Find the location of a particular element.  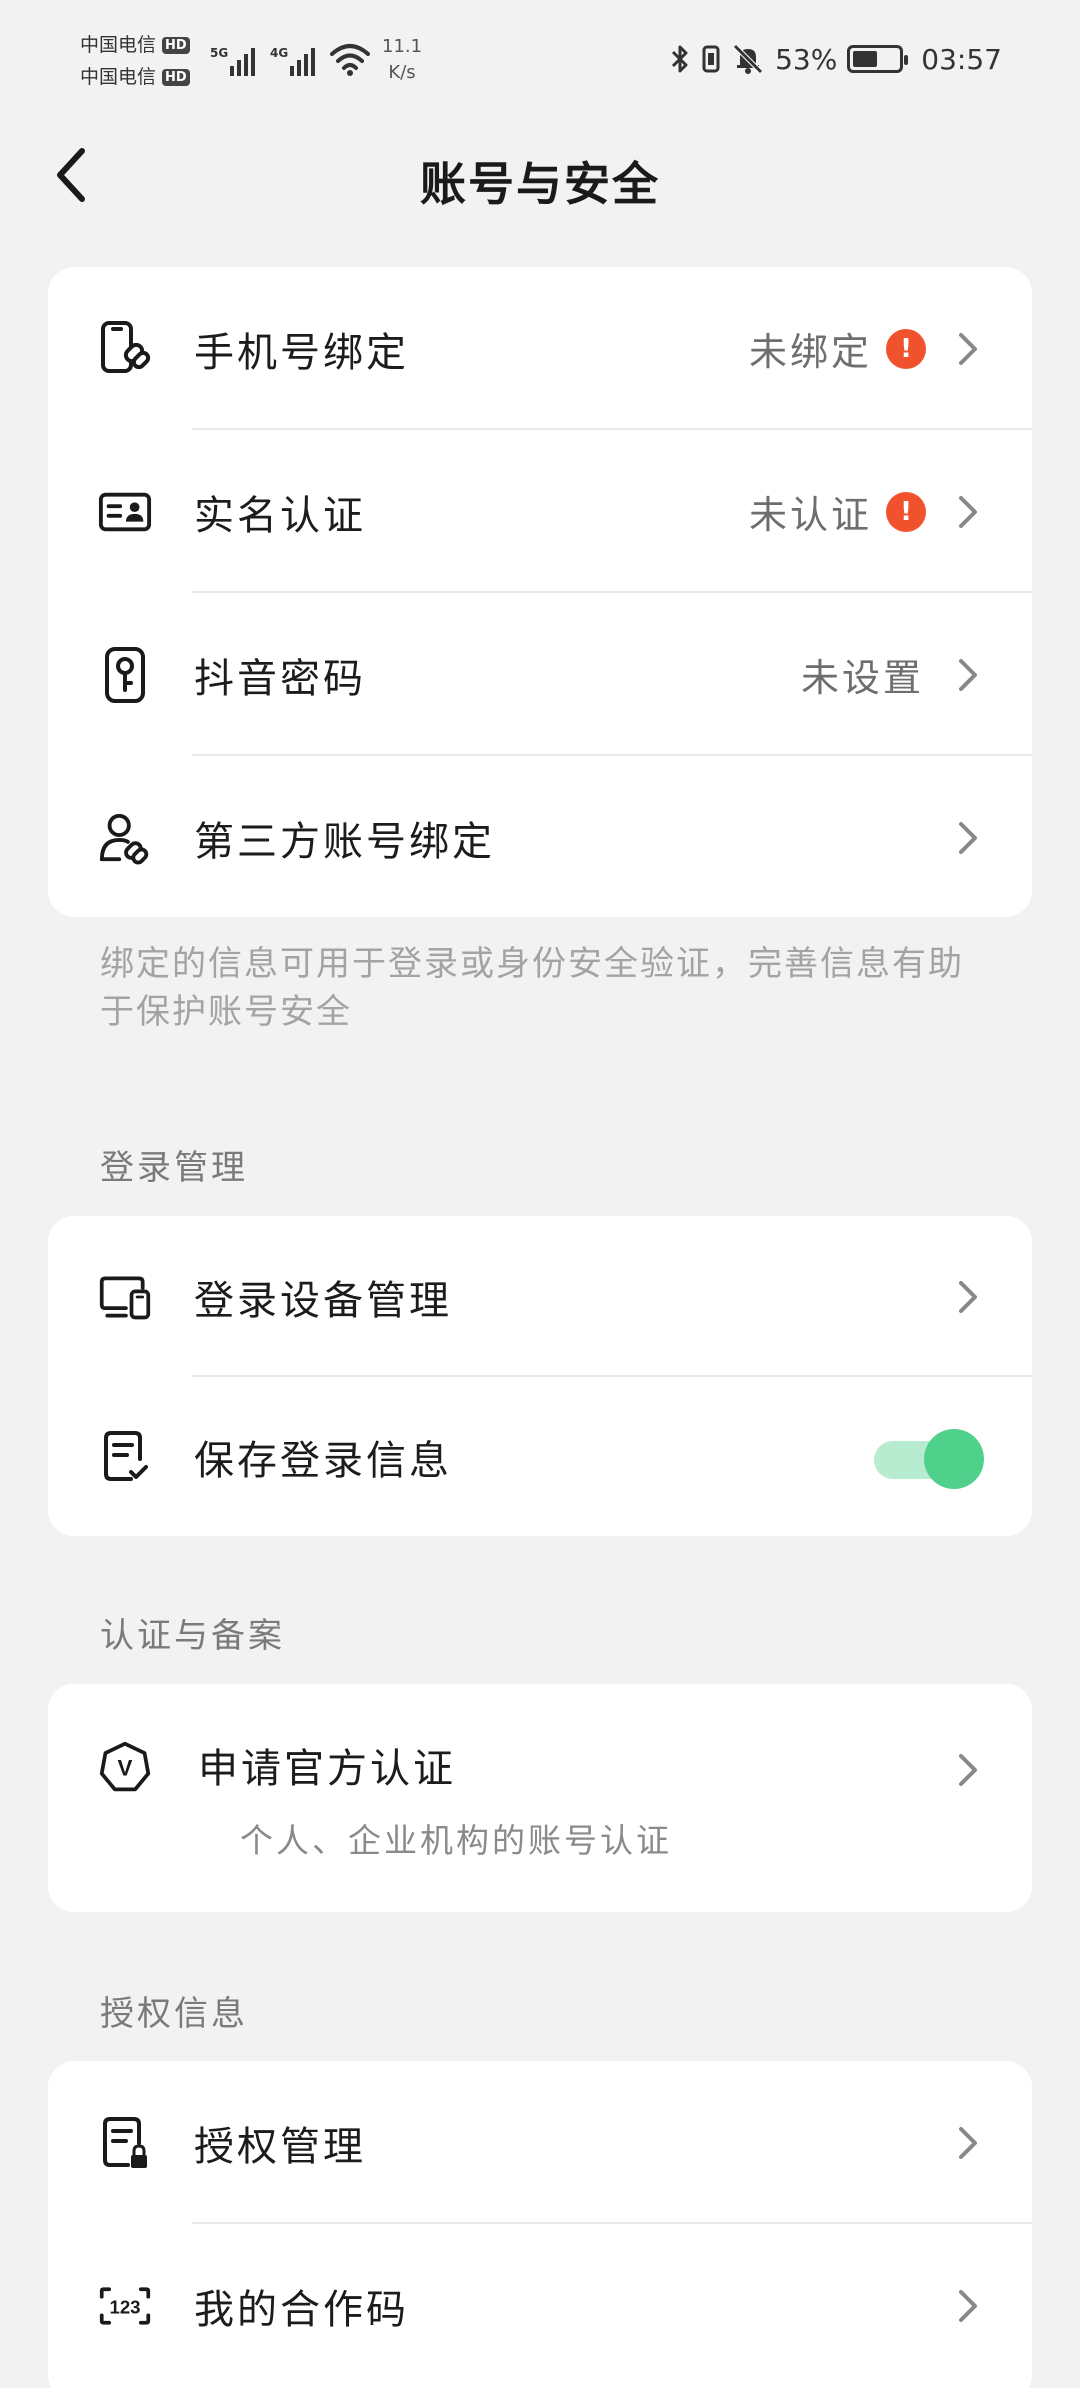

binding-info-note: 绑定的信息可用于登录或身份安全验证，完善信息有助于保护账号安全 is located at coordinates (532, 988).